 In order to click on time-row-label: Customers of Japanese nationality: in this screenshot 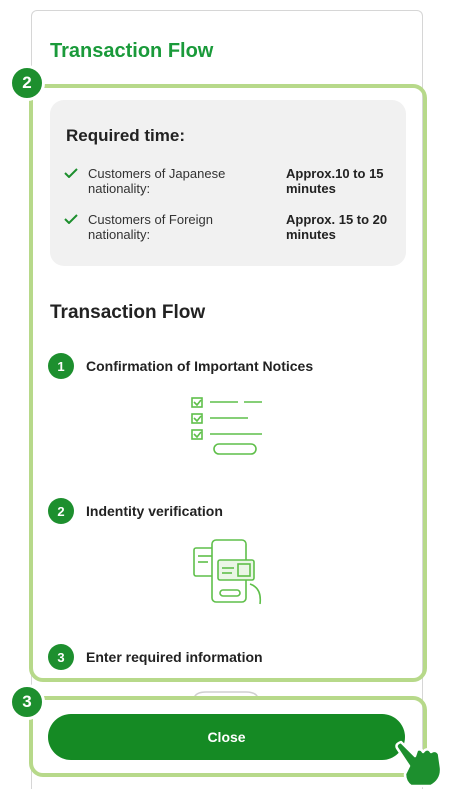, I will do `click(157, 181)`.